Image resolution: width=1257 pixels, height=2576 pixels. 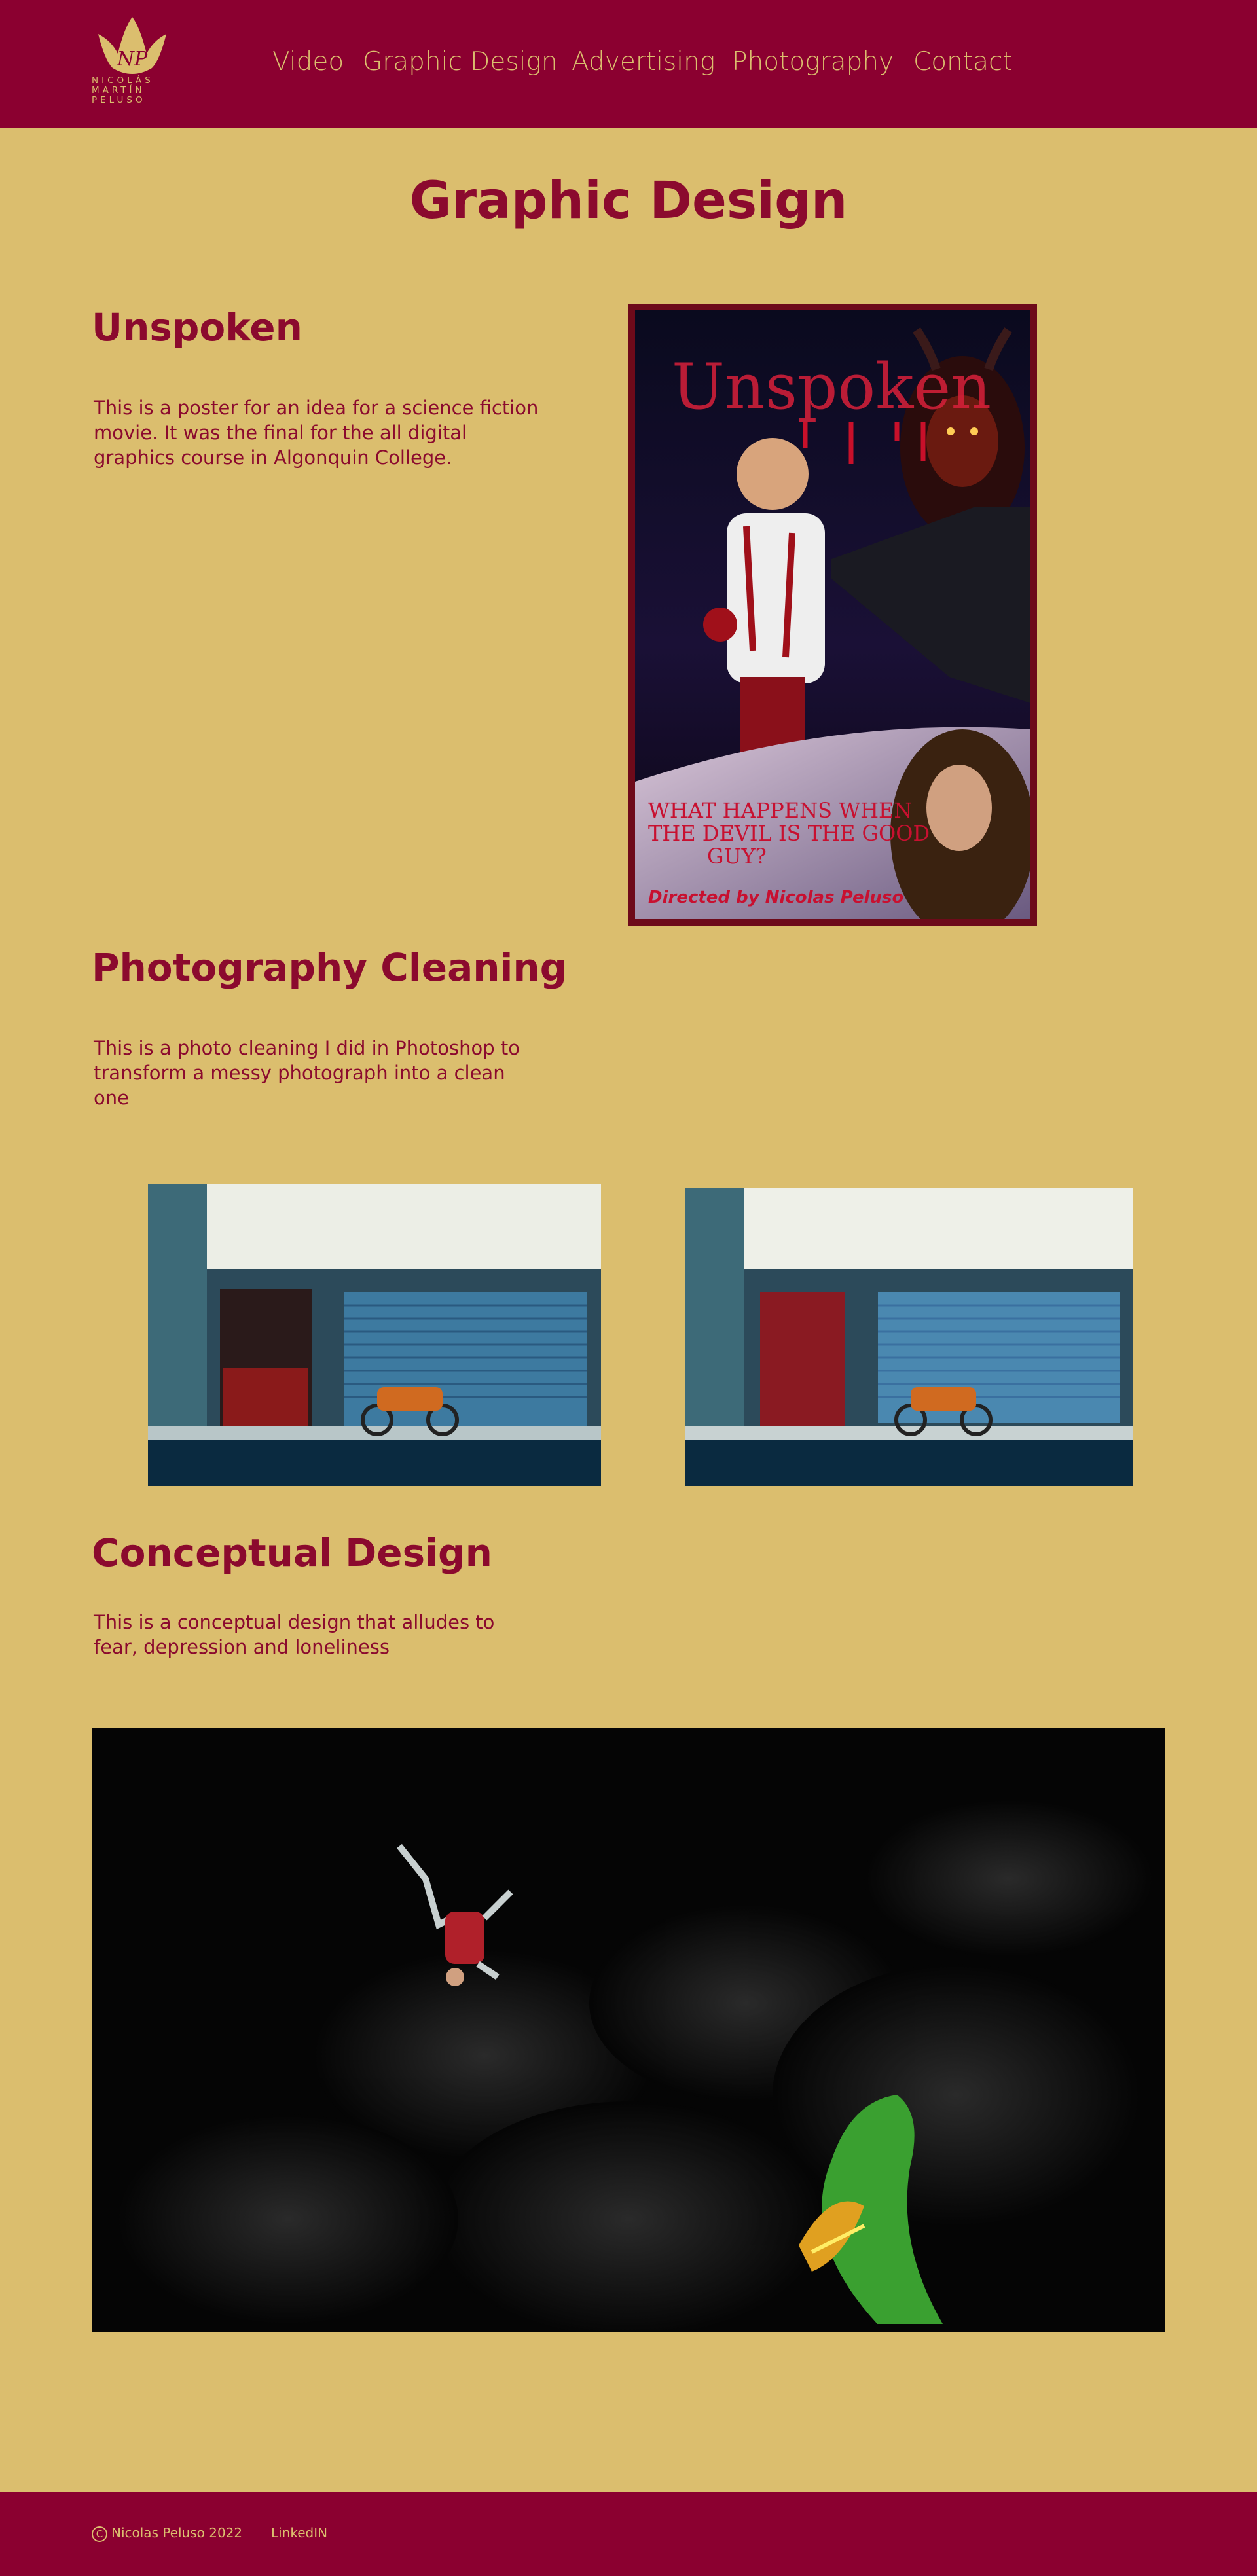 What do you see at coordinates (292, 1553) in the screenshot?
I see `section-title-conceptual-design: Conceptual Design` at bounding box center [292, 1553].